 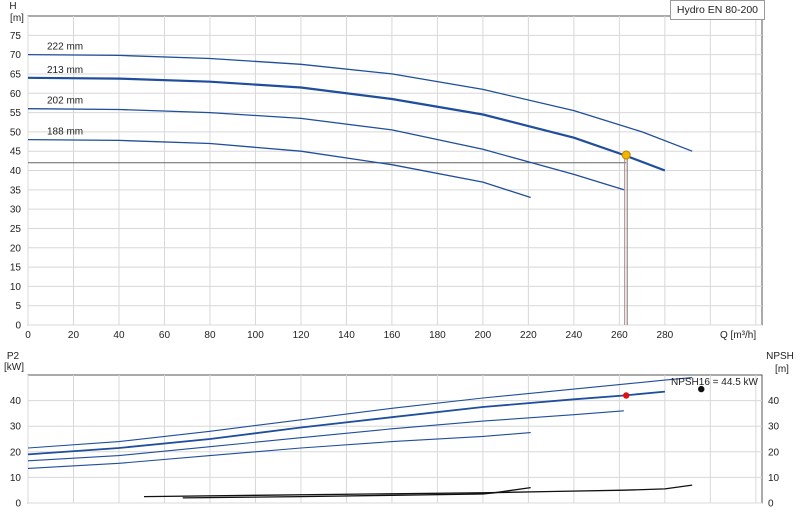 I want to click on x-tick-label: 260, so click(x=619, y=335).